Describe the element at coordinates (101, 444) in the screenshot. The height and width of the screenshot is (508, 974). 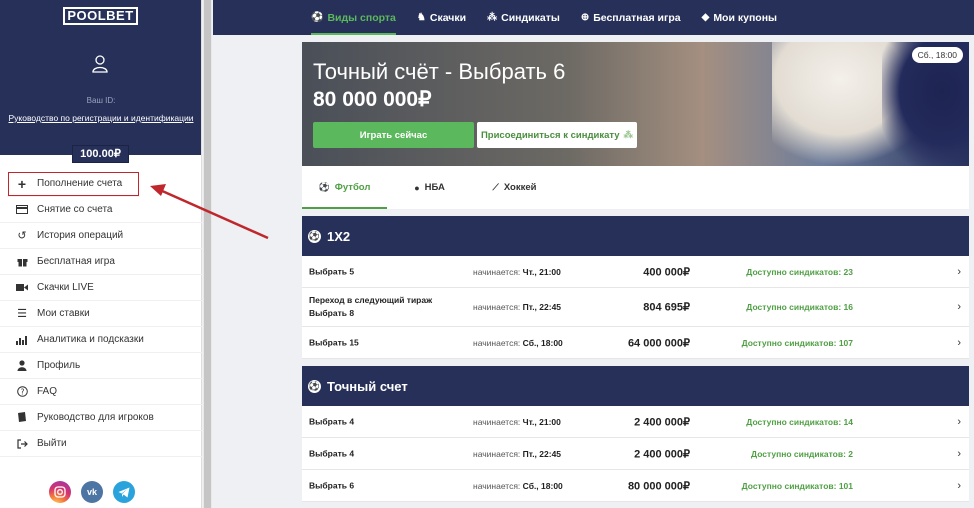
I see `sidebar-item-logout: Выйти` at that location.